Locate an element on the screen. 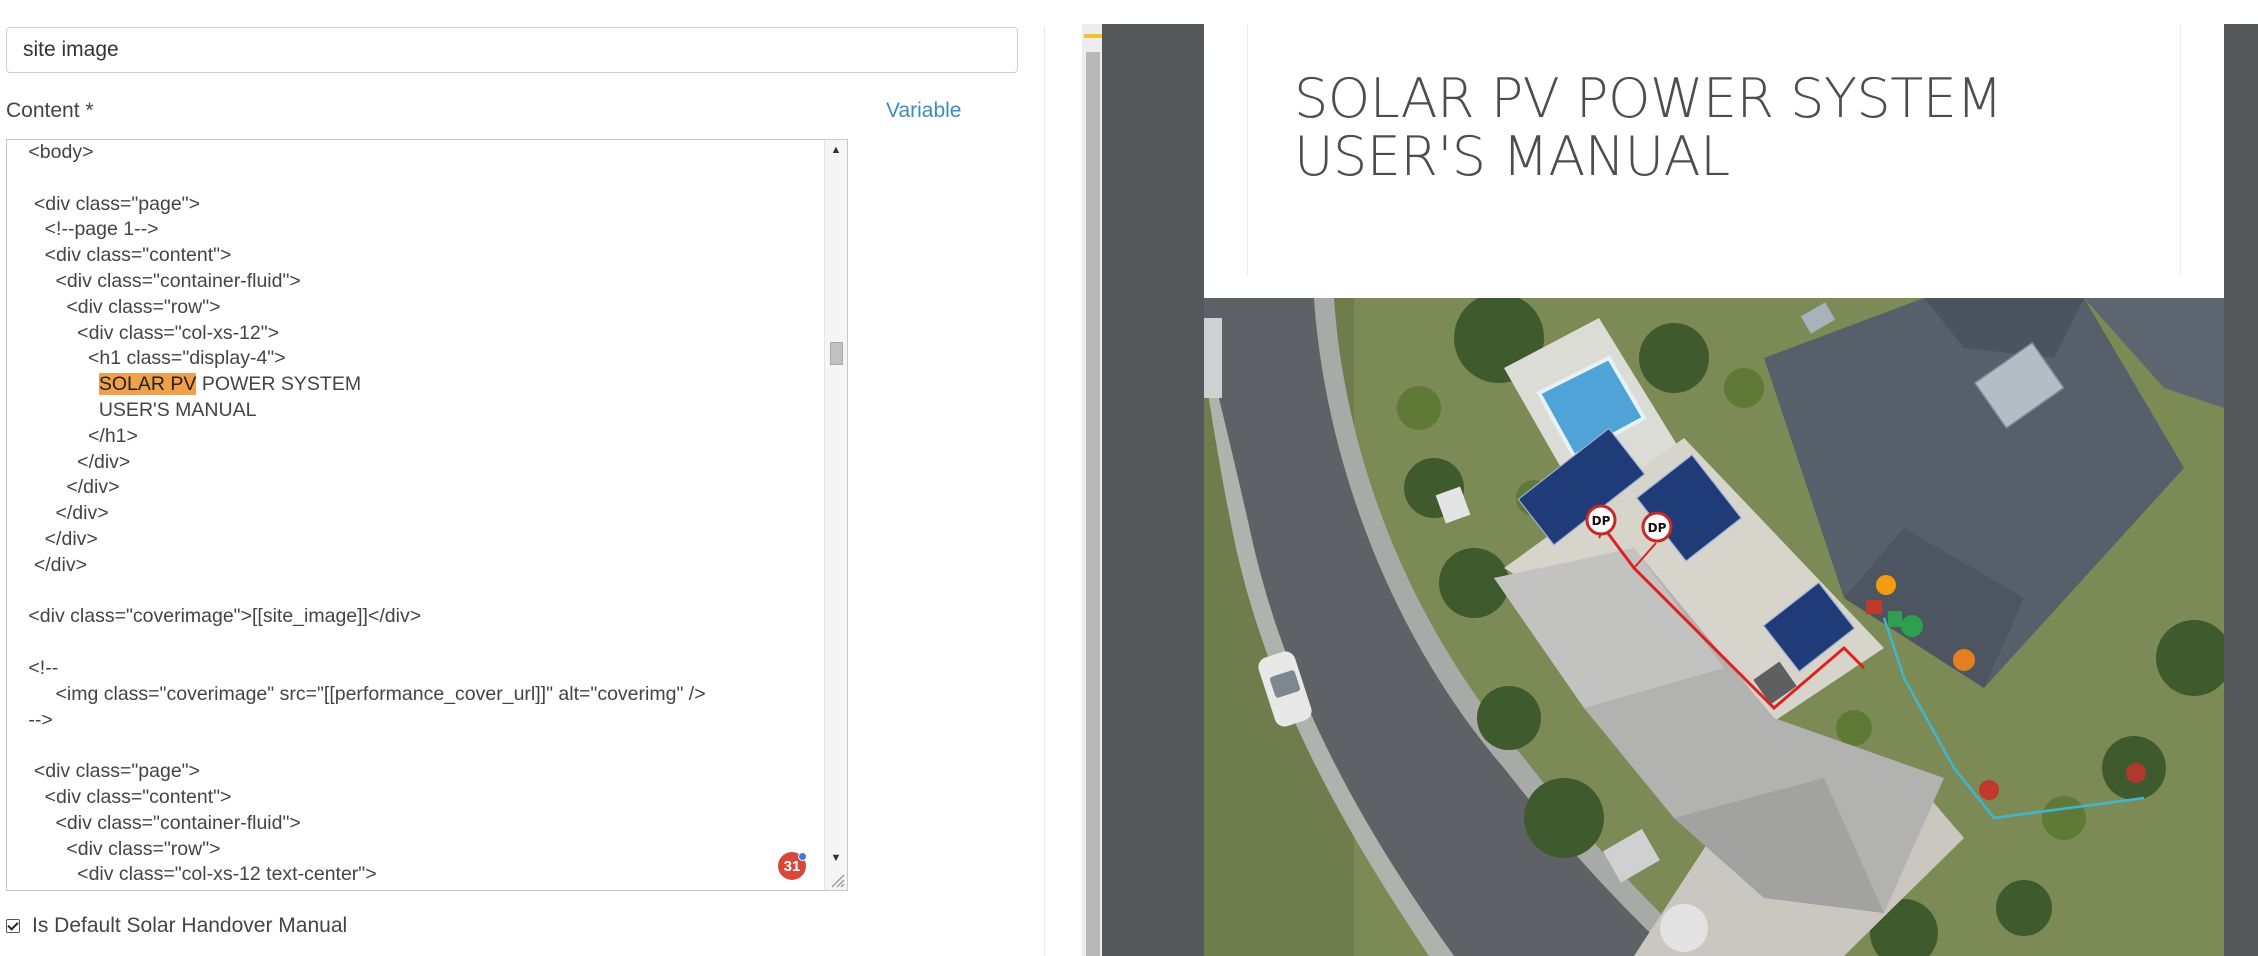  code-text: <!--page 1--> is located at coordinates (91, 229).